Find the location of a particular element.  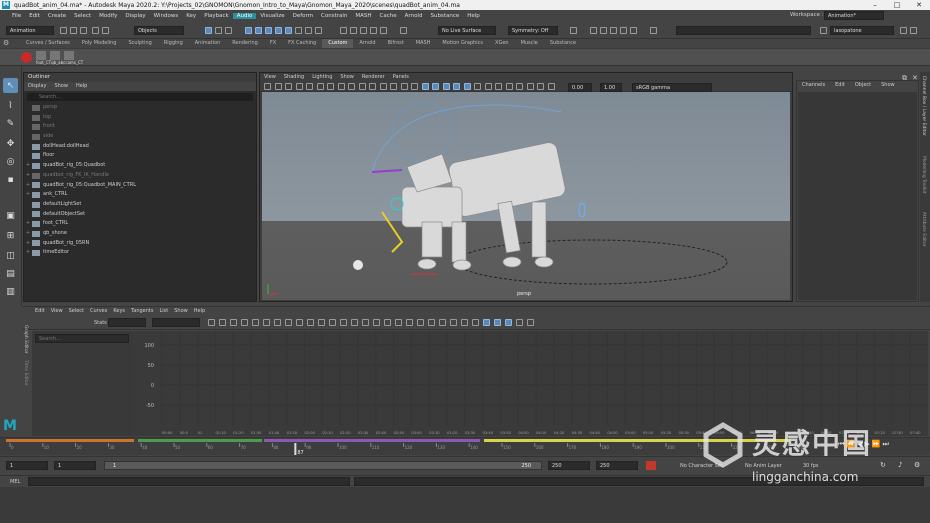

pick-mask-icon is located at coordinates (248, 30).